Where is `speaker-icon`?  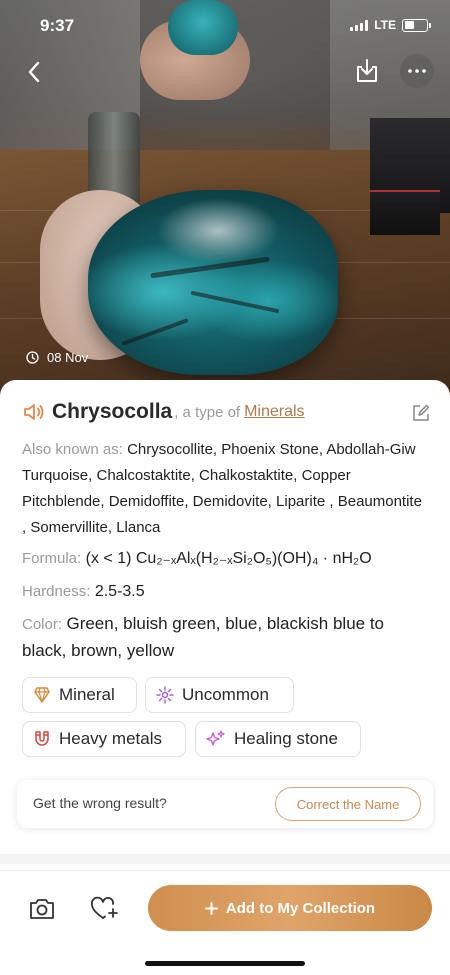 speaker-icon is located at coordinates (34, 412).